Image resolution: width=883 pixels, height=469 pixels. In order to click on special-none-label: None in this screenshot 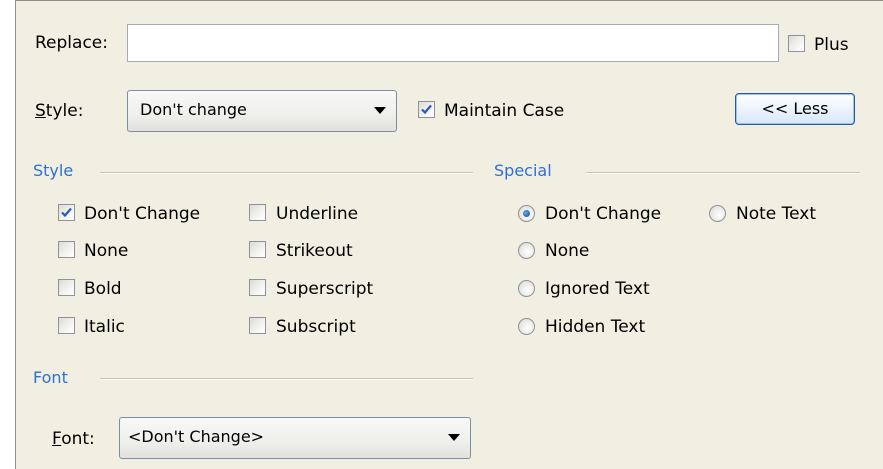, I will do `click(567, 251)`.